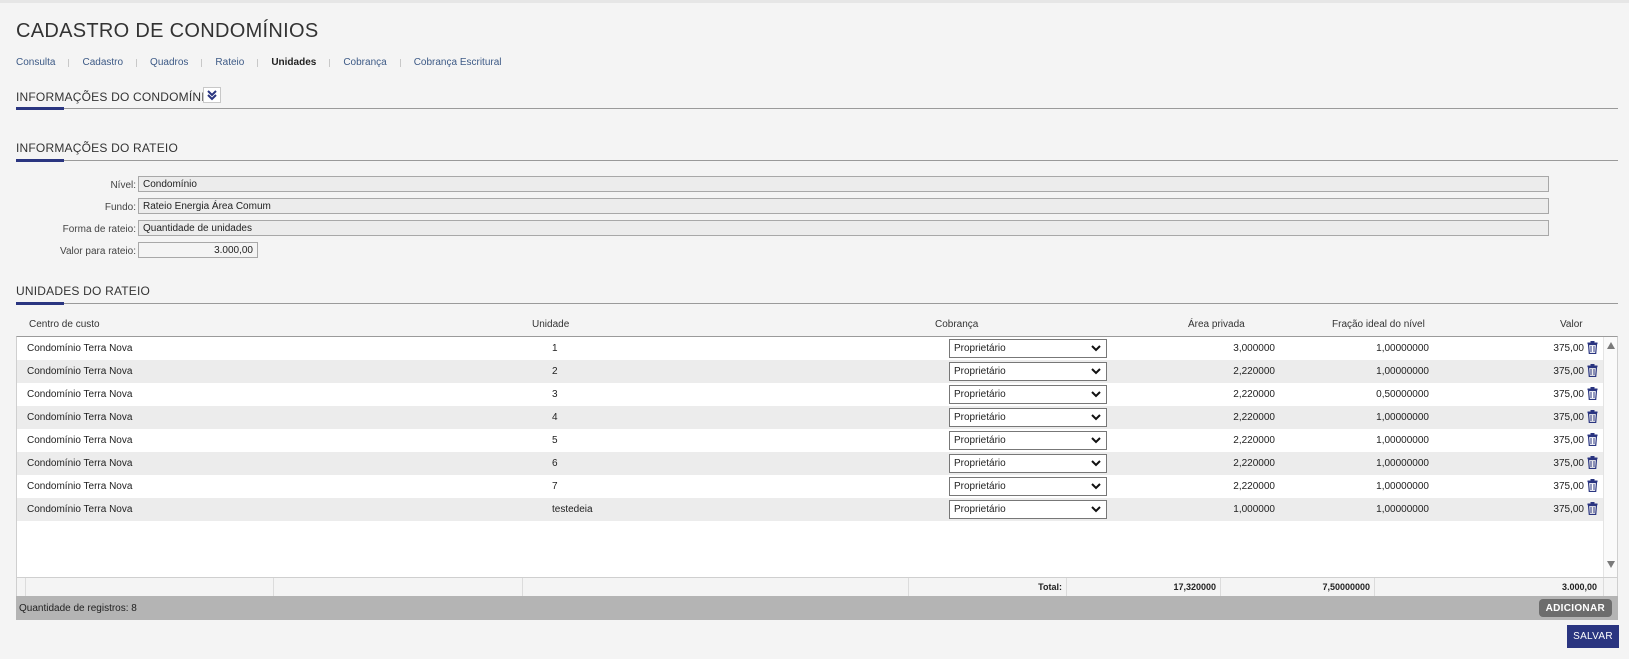 This screenshot has height=659, width=1629. I want to click on cell-unidade: 4, so click(555, 417).